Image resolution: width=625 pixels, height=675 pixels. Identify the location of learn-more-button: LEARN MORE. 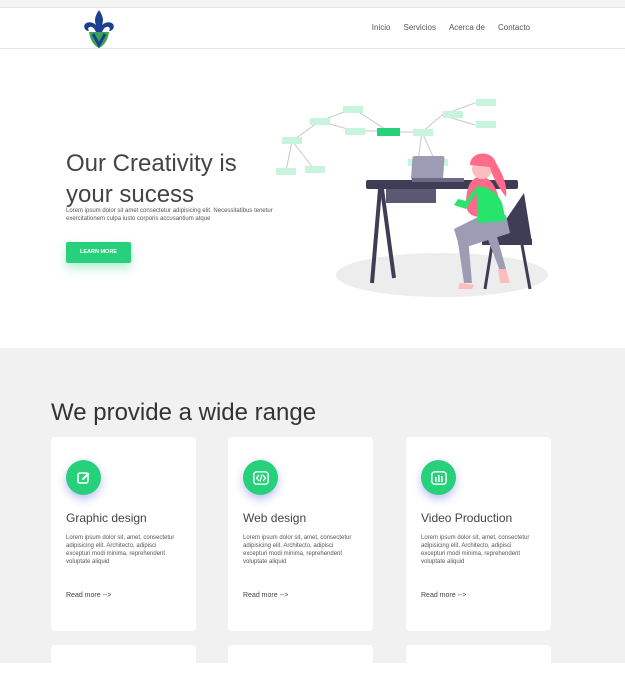
(98, 252).